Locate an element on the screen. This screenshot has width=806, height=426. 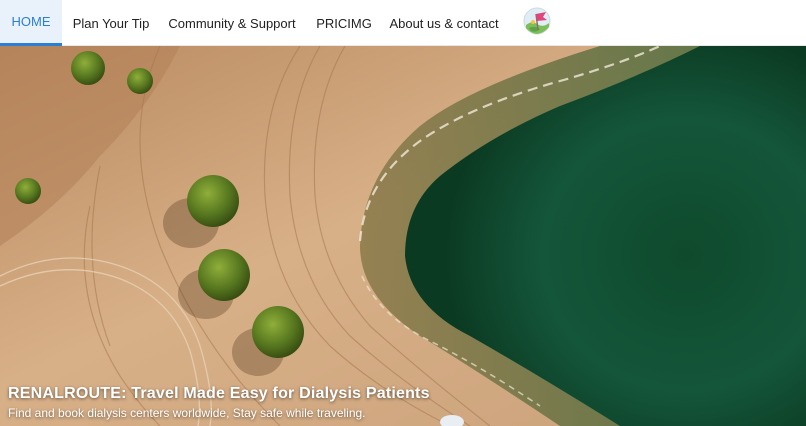
nav-community-support-label: Community & Support is located at coordinates (232, 23).